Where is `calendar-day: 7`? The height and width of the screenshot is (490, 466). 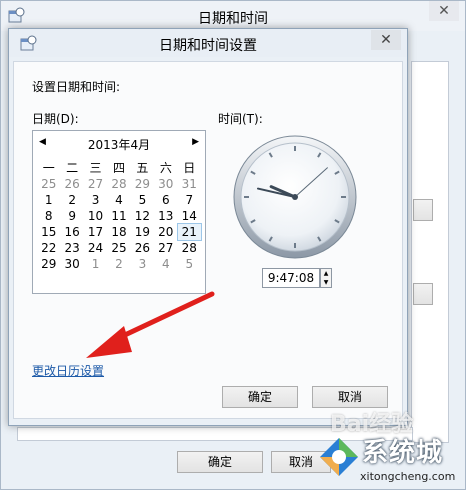 calendar-day: 7 is located at coordinates (189, 200).